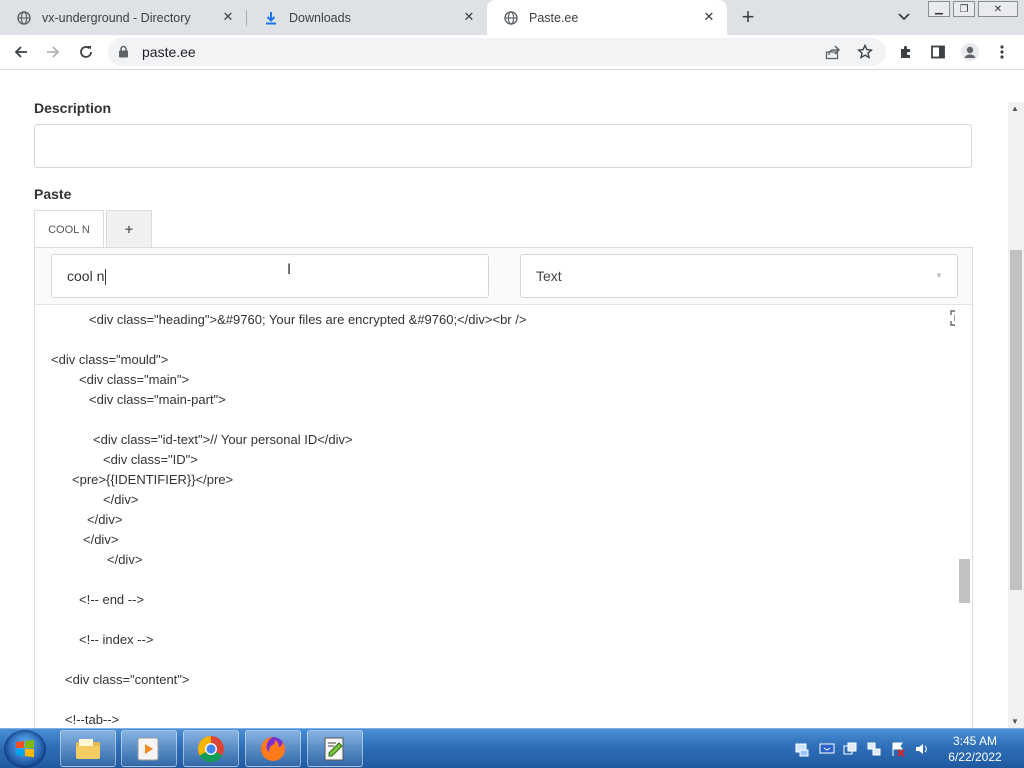 This screenshot has width=1024, height=768. I want to click on tab-label: Paste.ee, so click(554, 17).